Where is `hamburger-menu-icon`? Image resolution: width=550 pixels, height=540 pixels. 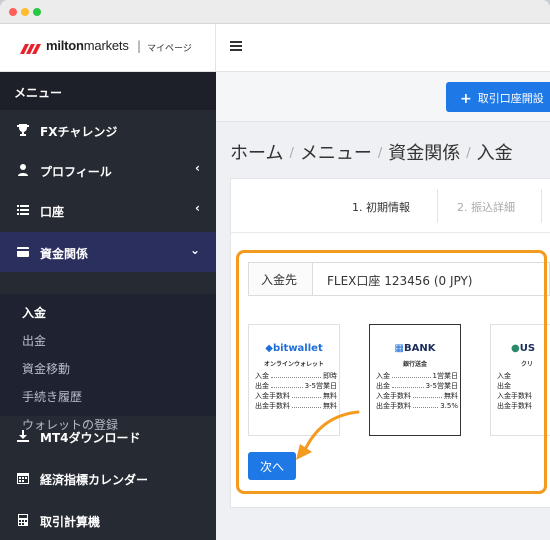
hamburger-menu-icon is located at coordinates (236, 46).